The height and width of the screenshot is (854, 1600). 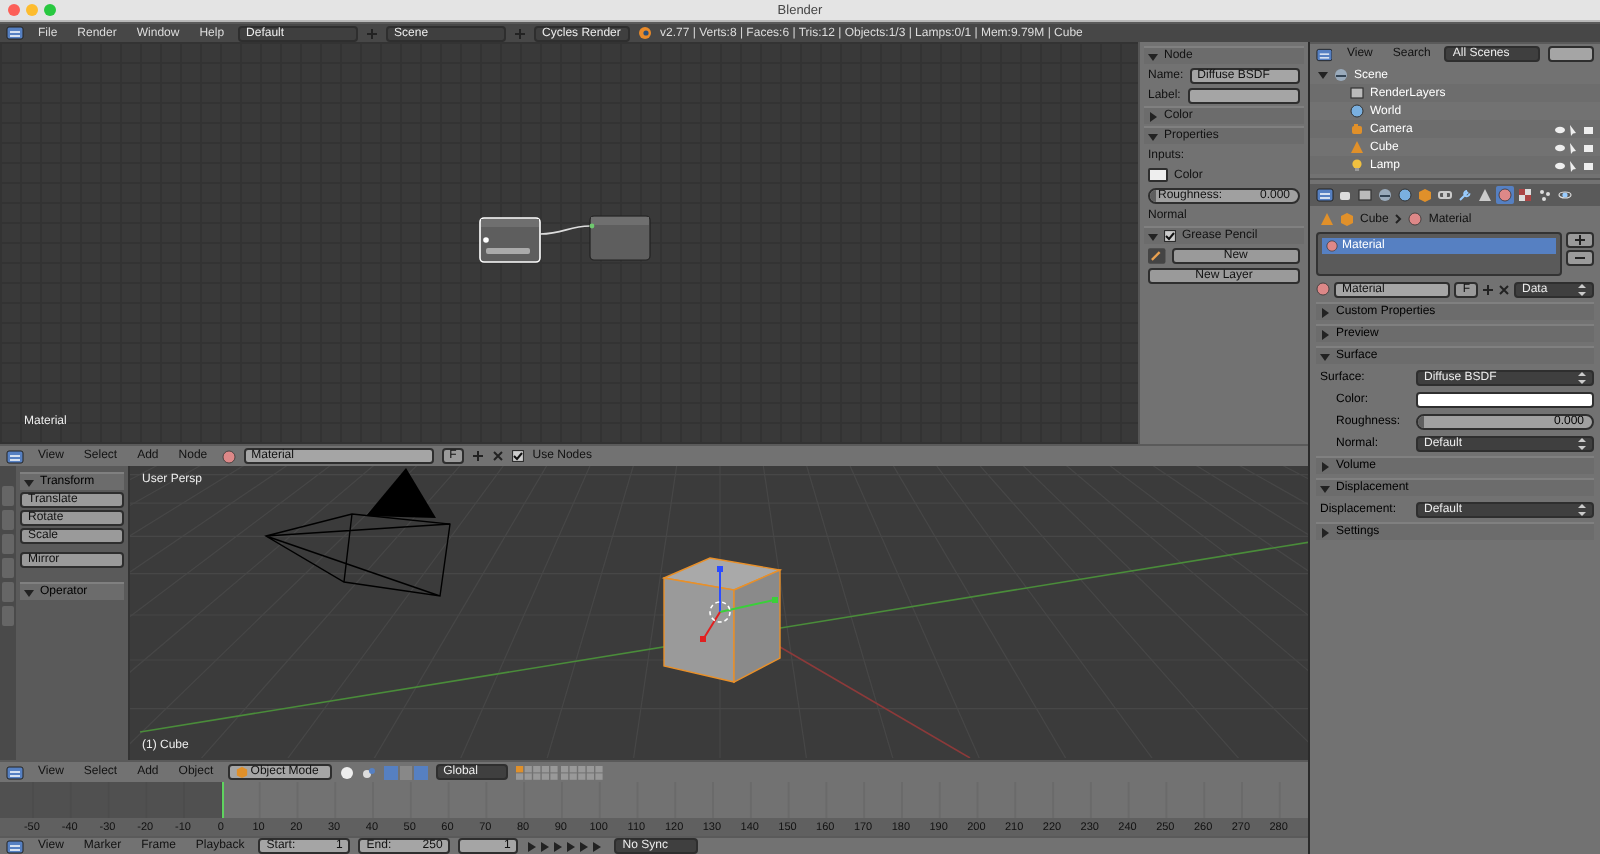 I want to click on chain-icon, so click(x=1445, y=195).